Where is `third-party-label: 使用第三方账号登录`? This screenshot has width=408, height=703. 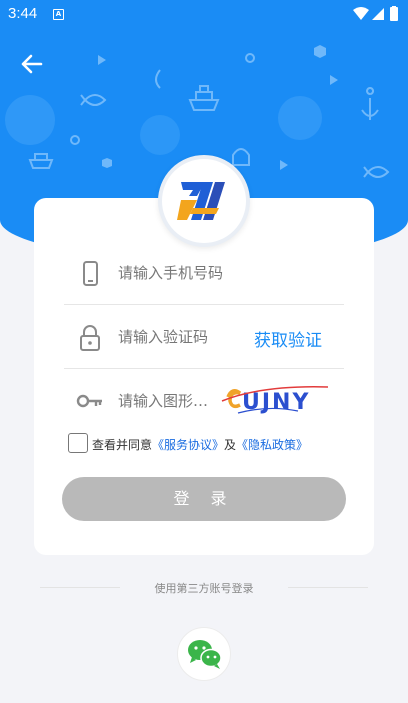
third-party-label: 使用第三方账号登录 is located at coordinates (204, 588).